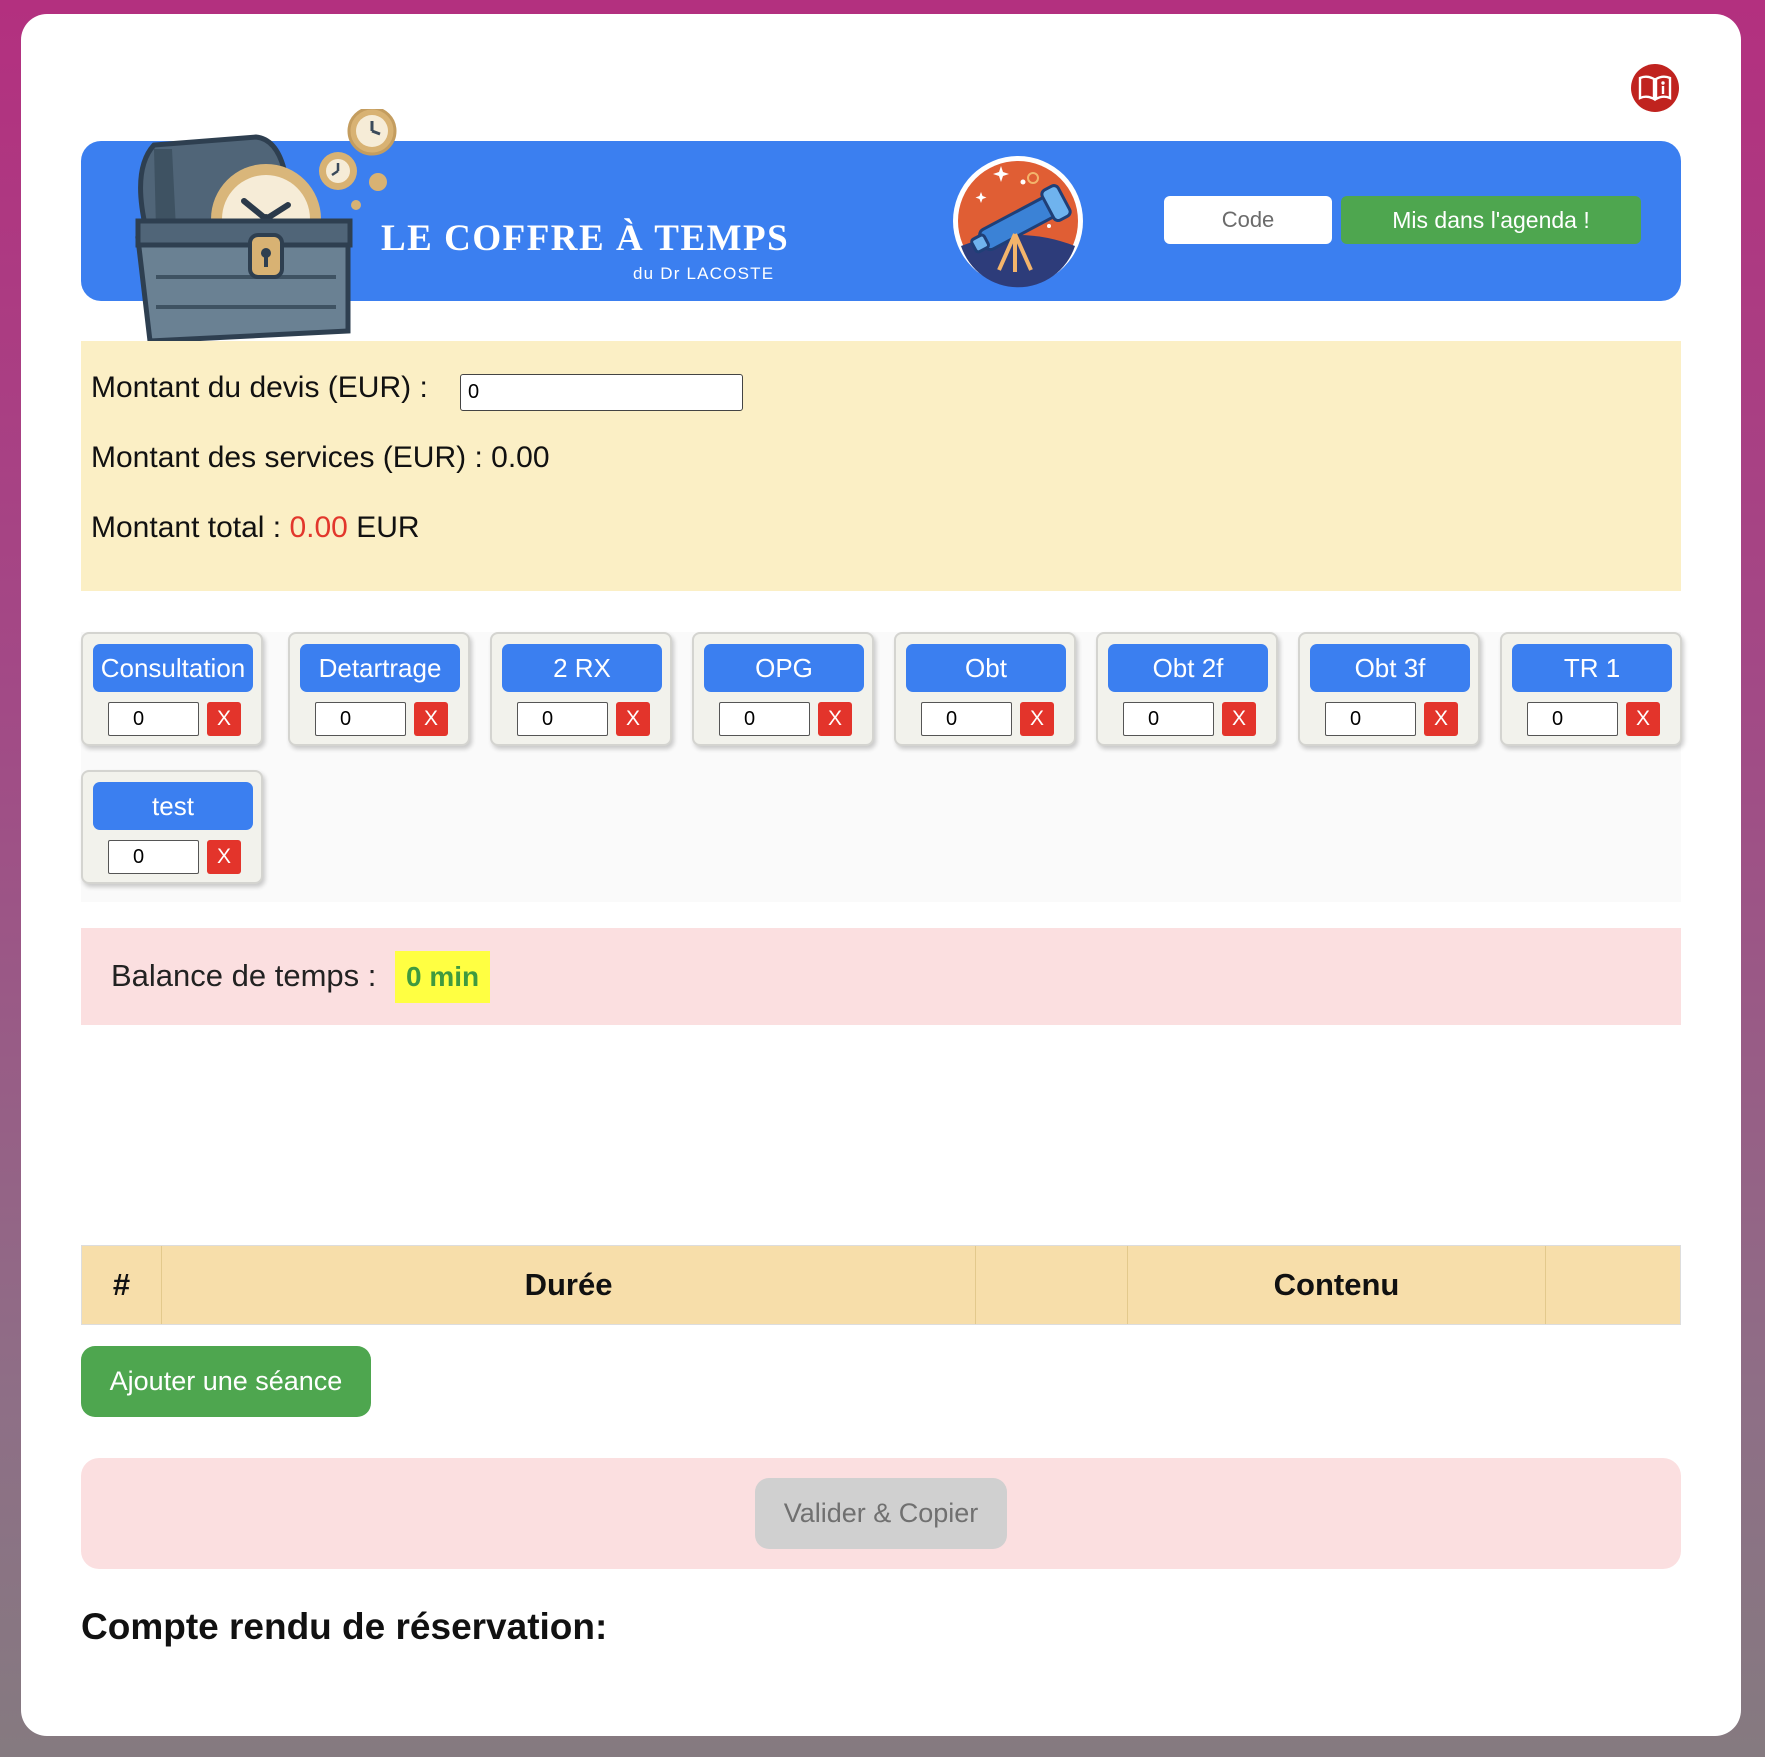 The height and width of the screenshot is (1757, 1765). I want to click on service-card-opg: OPG X, so click(783, 689).